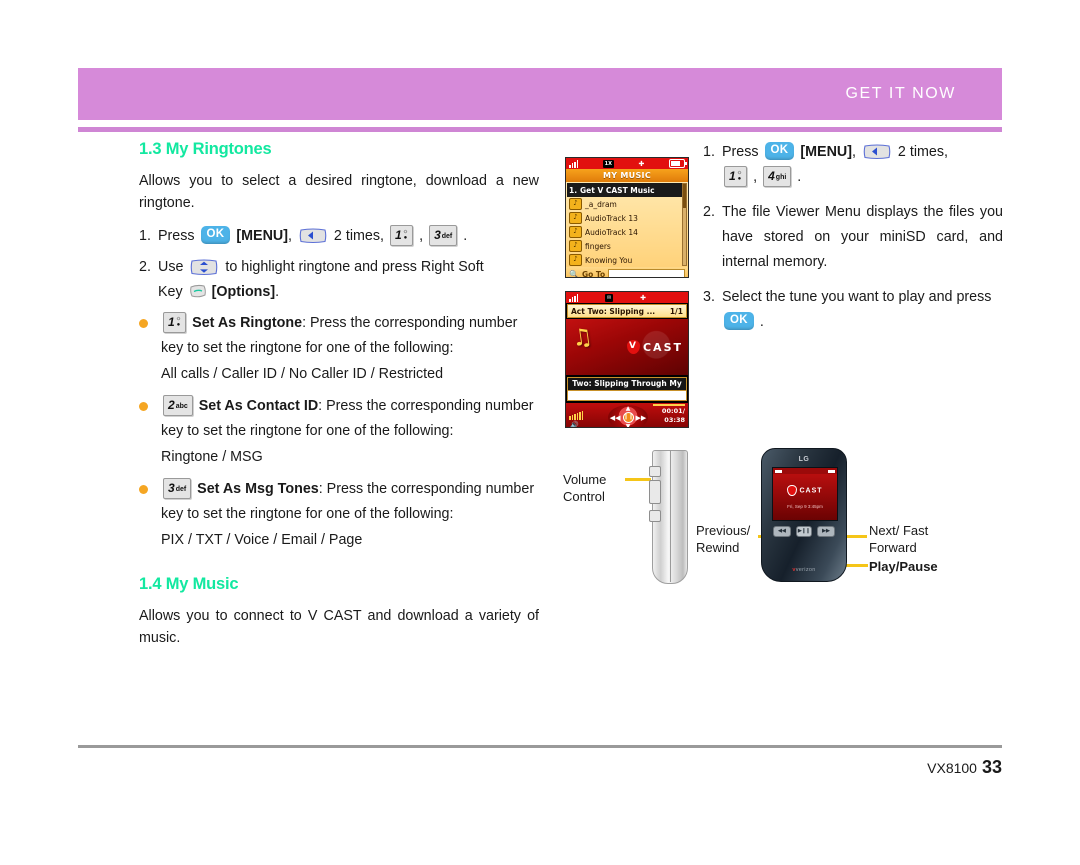  What do you see at coordinates (189, 584) in the screenshot?
I see `section-title-my-music: 1.4 My Music` at bounding box center [189, 584].